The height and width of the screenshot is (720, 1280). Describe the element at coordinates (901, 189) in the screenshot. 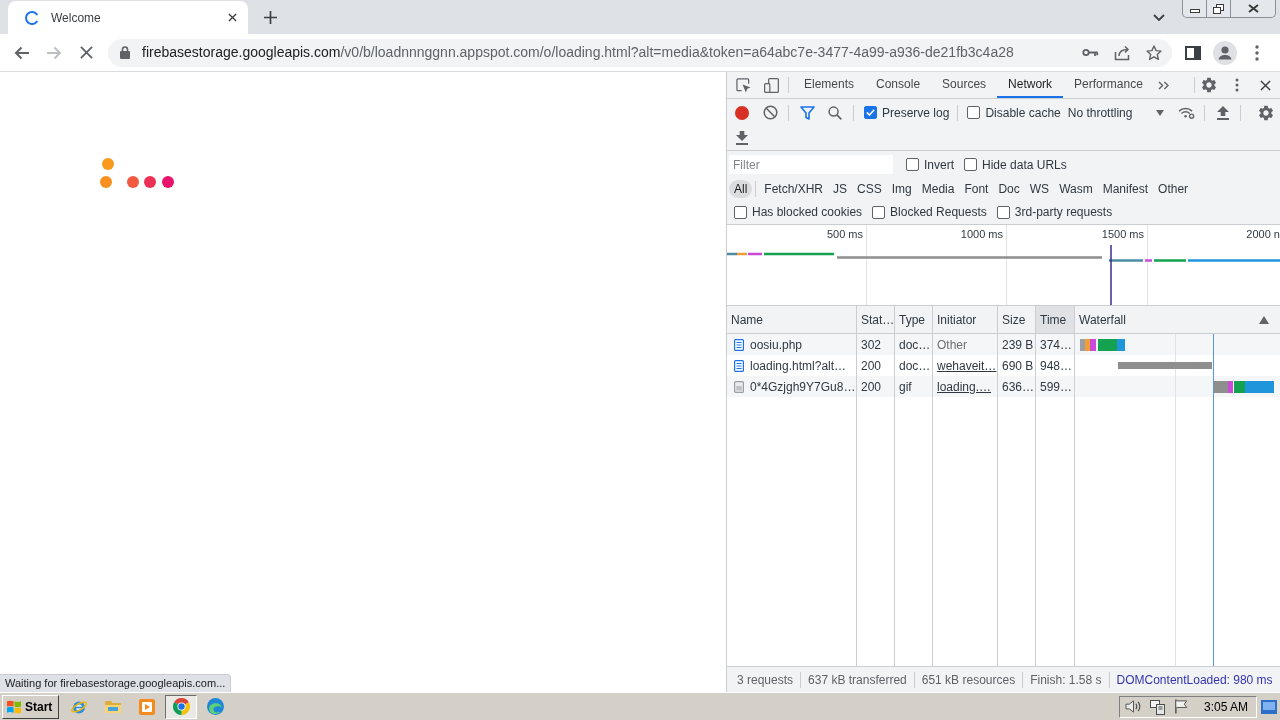

I see `type-filter: Img` at that location.